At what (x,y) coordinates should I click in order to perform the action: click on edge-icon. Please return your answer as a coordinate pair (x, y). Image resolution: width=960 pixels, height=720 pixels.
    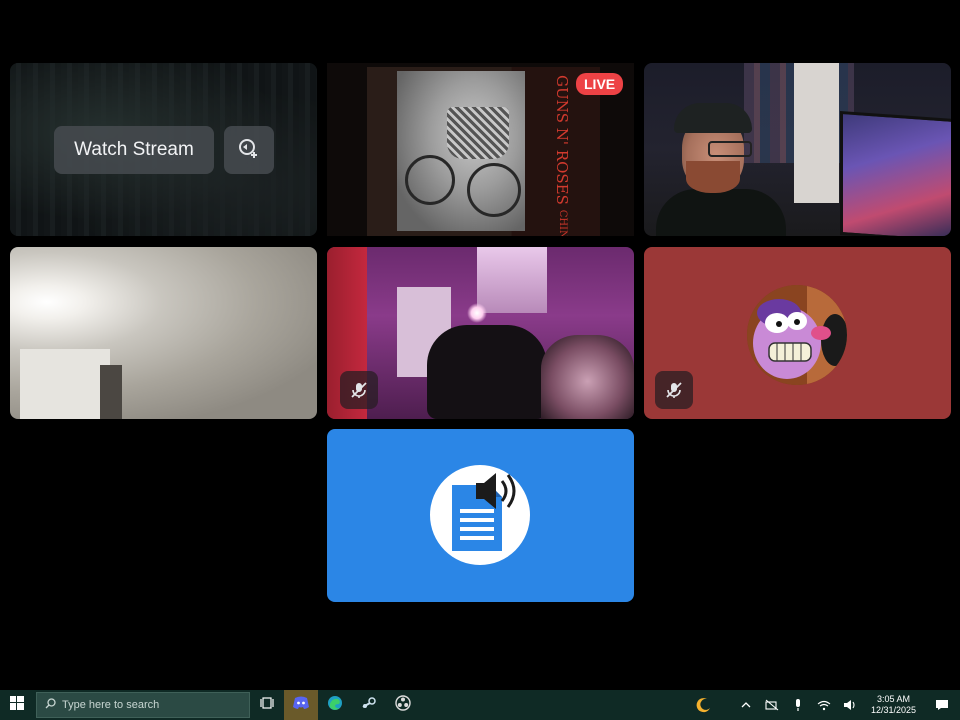
    Looking at the image, I should click on (335, 705).